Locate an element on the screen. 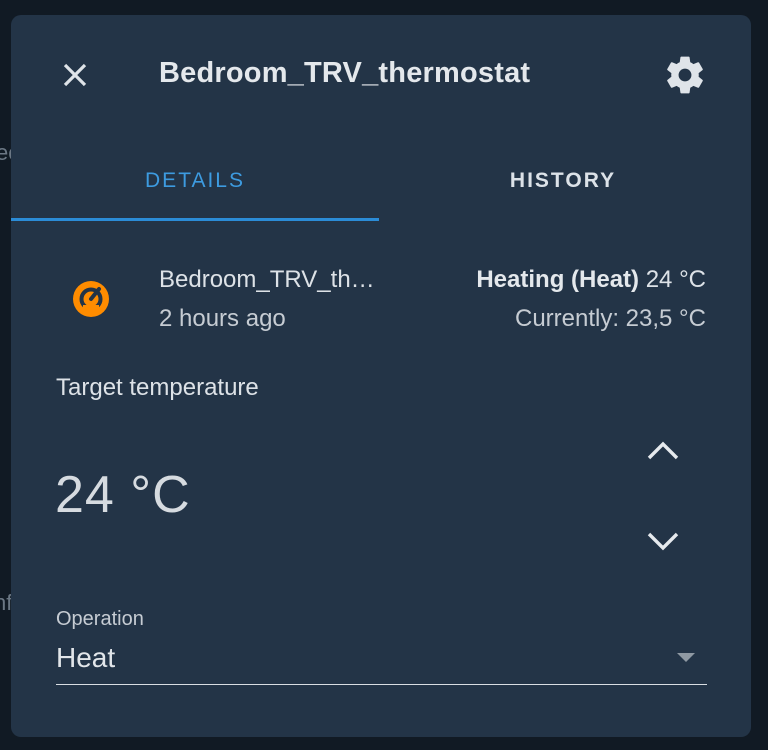 Image resolution: width=768 pixels, height=750 pixels. chevron-up-icon is located at coordinates (663, 459).